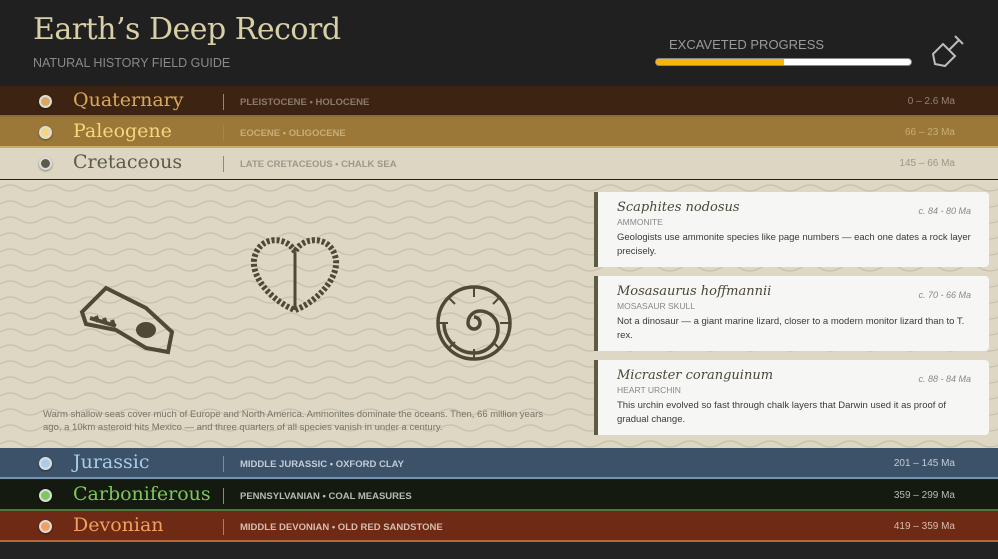  Describe the element at coordinates (924, 495) in the screenshot. I see `period-range: 359 – 299 Ma` at that location.